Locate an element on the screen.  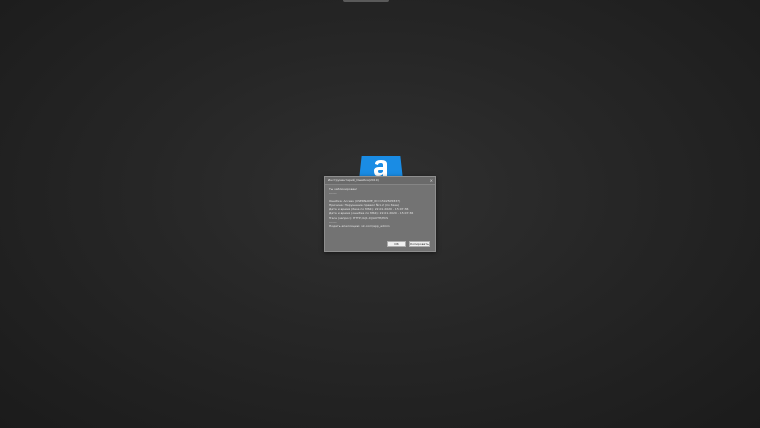
copy-button: Копировать is located at coordinates (419, 244).